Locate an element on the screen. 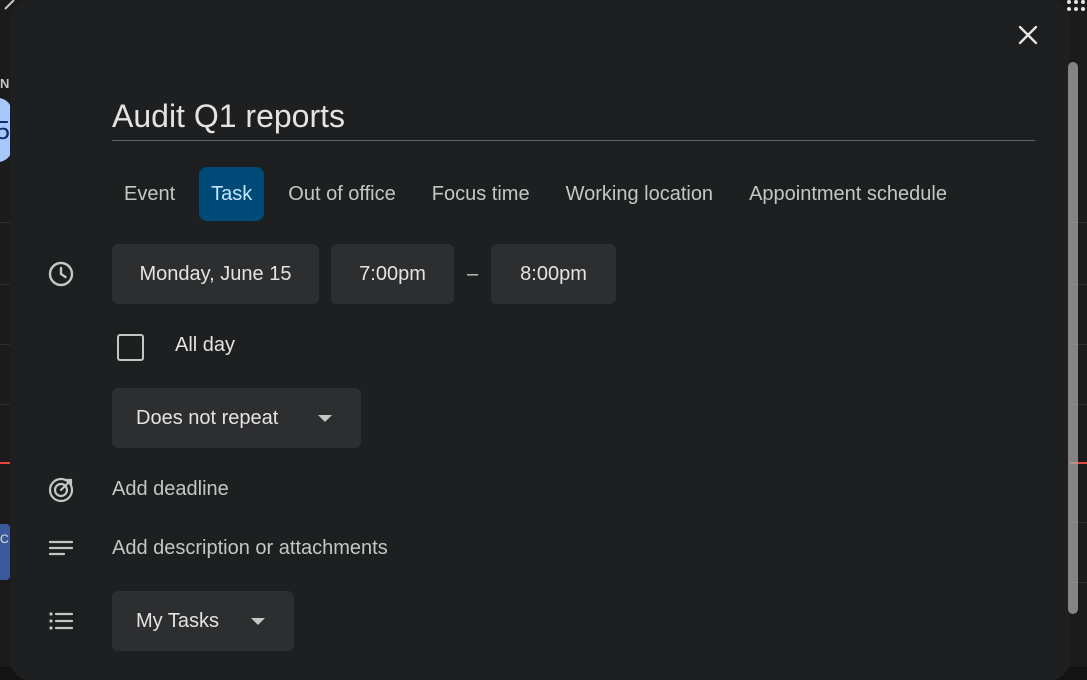 This screenshot has width=1087, height=680. task-list-value: My Tasks is located at coordinates (177, 620).